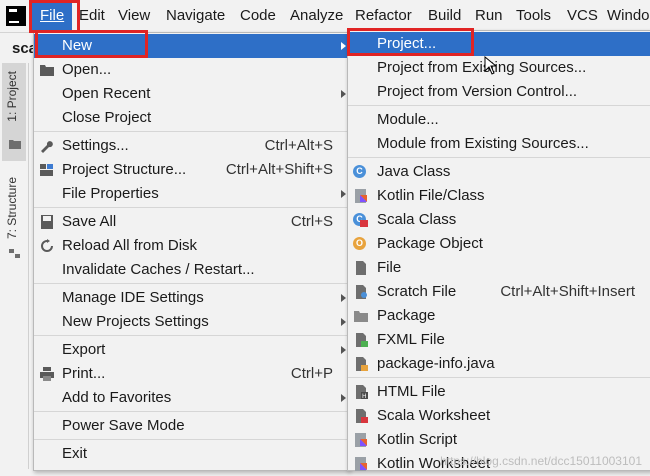  What do you see at coordinates (499, 340) in the screenshot?
I see `new-item-fxml-file: FXML File` at bounding box center [499, 340].